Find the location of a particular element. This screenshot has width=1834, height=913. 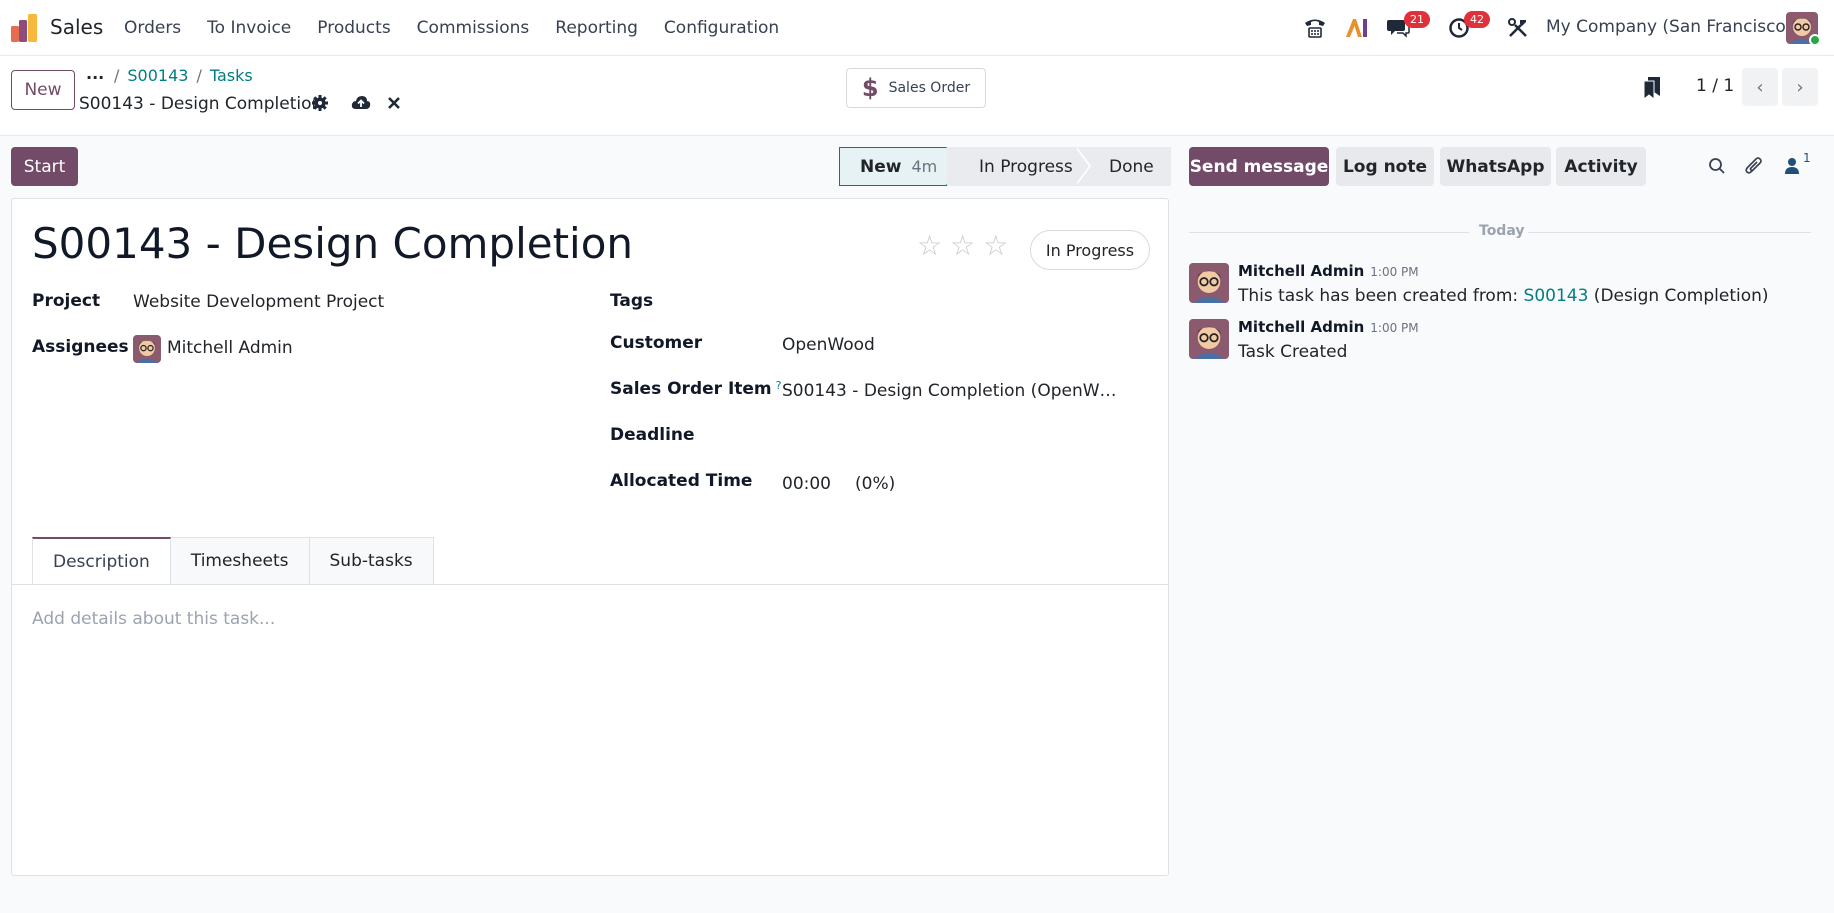

tab-timesheets: Timesheets is located at coordinates (239, 560).